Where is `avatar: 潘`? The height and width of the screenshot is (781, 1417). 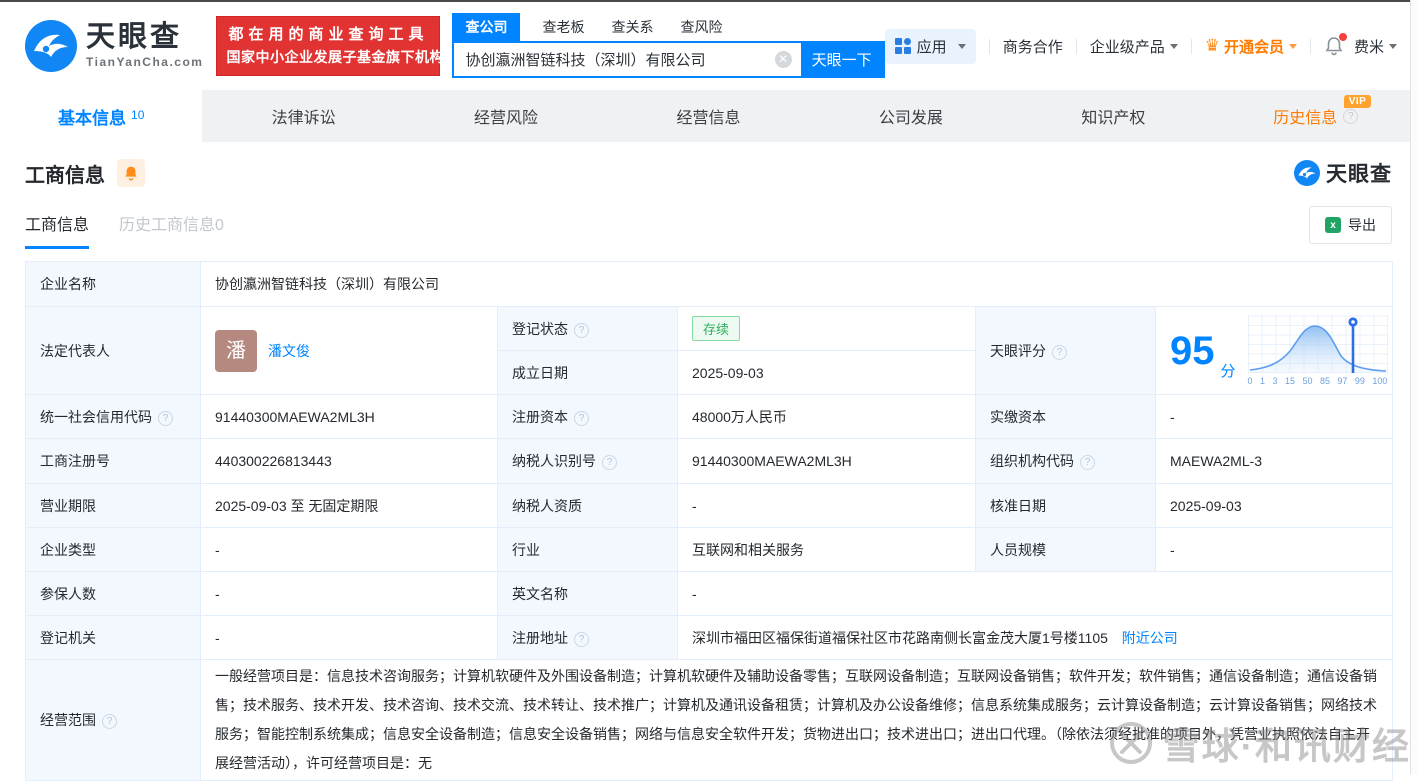 avatar: 潘 is located at coordinates (236, 350).